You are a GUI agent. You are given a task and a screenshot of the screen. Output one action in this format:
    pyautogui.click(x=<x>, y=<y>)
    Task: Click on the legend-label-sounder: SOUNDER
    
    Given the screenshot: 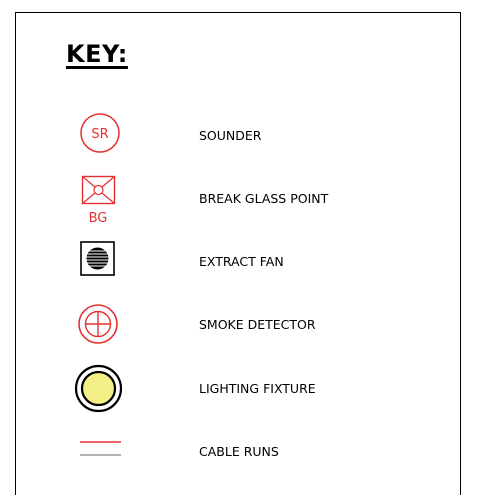 What is the action you would take?
    pyautogui.click(x=230, y=135)
    